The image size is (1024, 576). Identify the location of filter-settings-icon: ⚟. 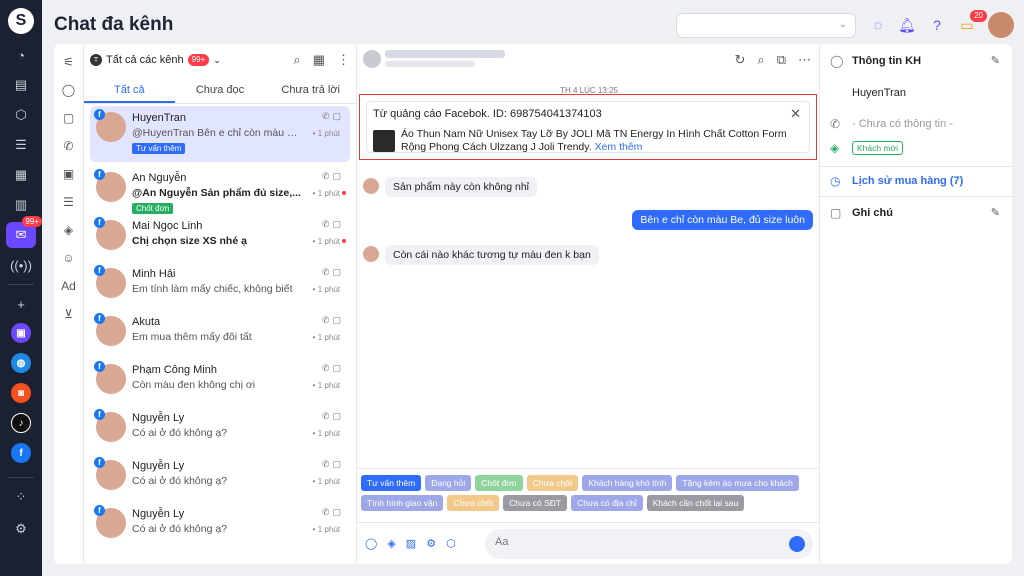
(69, 62).